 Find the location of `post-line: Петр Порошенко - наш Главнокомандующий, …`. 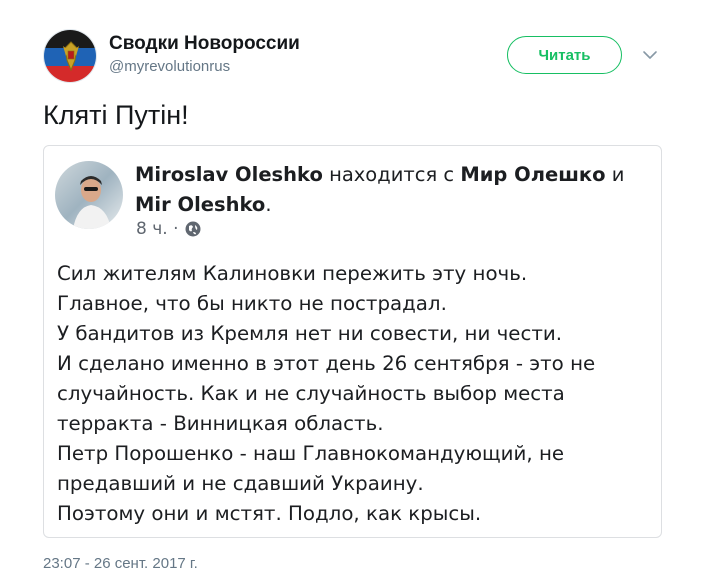

post-line: Петр Порошенко - наш Главнокомандующий, … is located at coordinates (311, 453).